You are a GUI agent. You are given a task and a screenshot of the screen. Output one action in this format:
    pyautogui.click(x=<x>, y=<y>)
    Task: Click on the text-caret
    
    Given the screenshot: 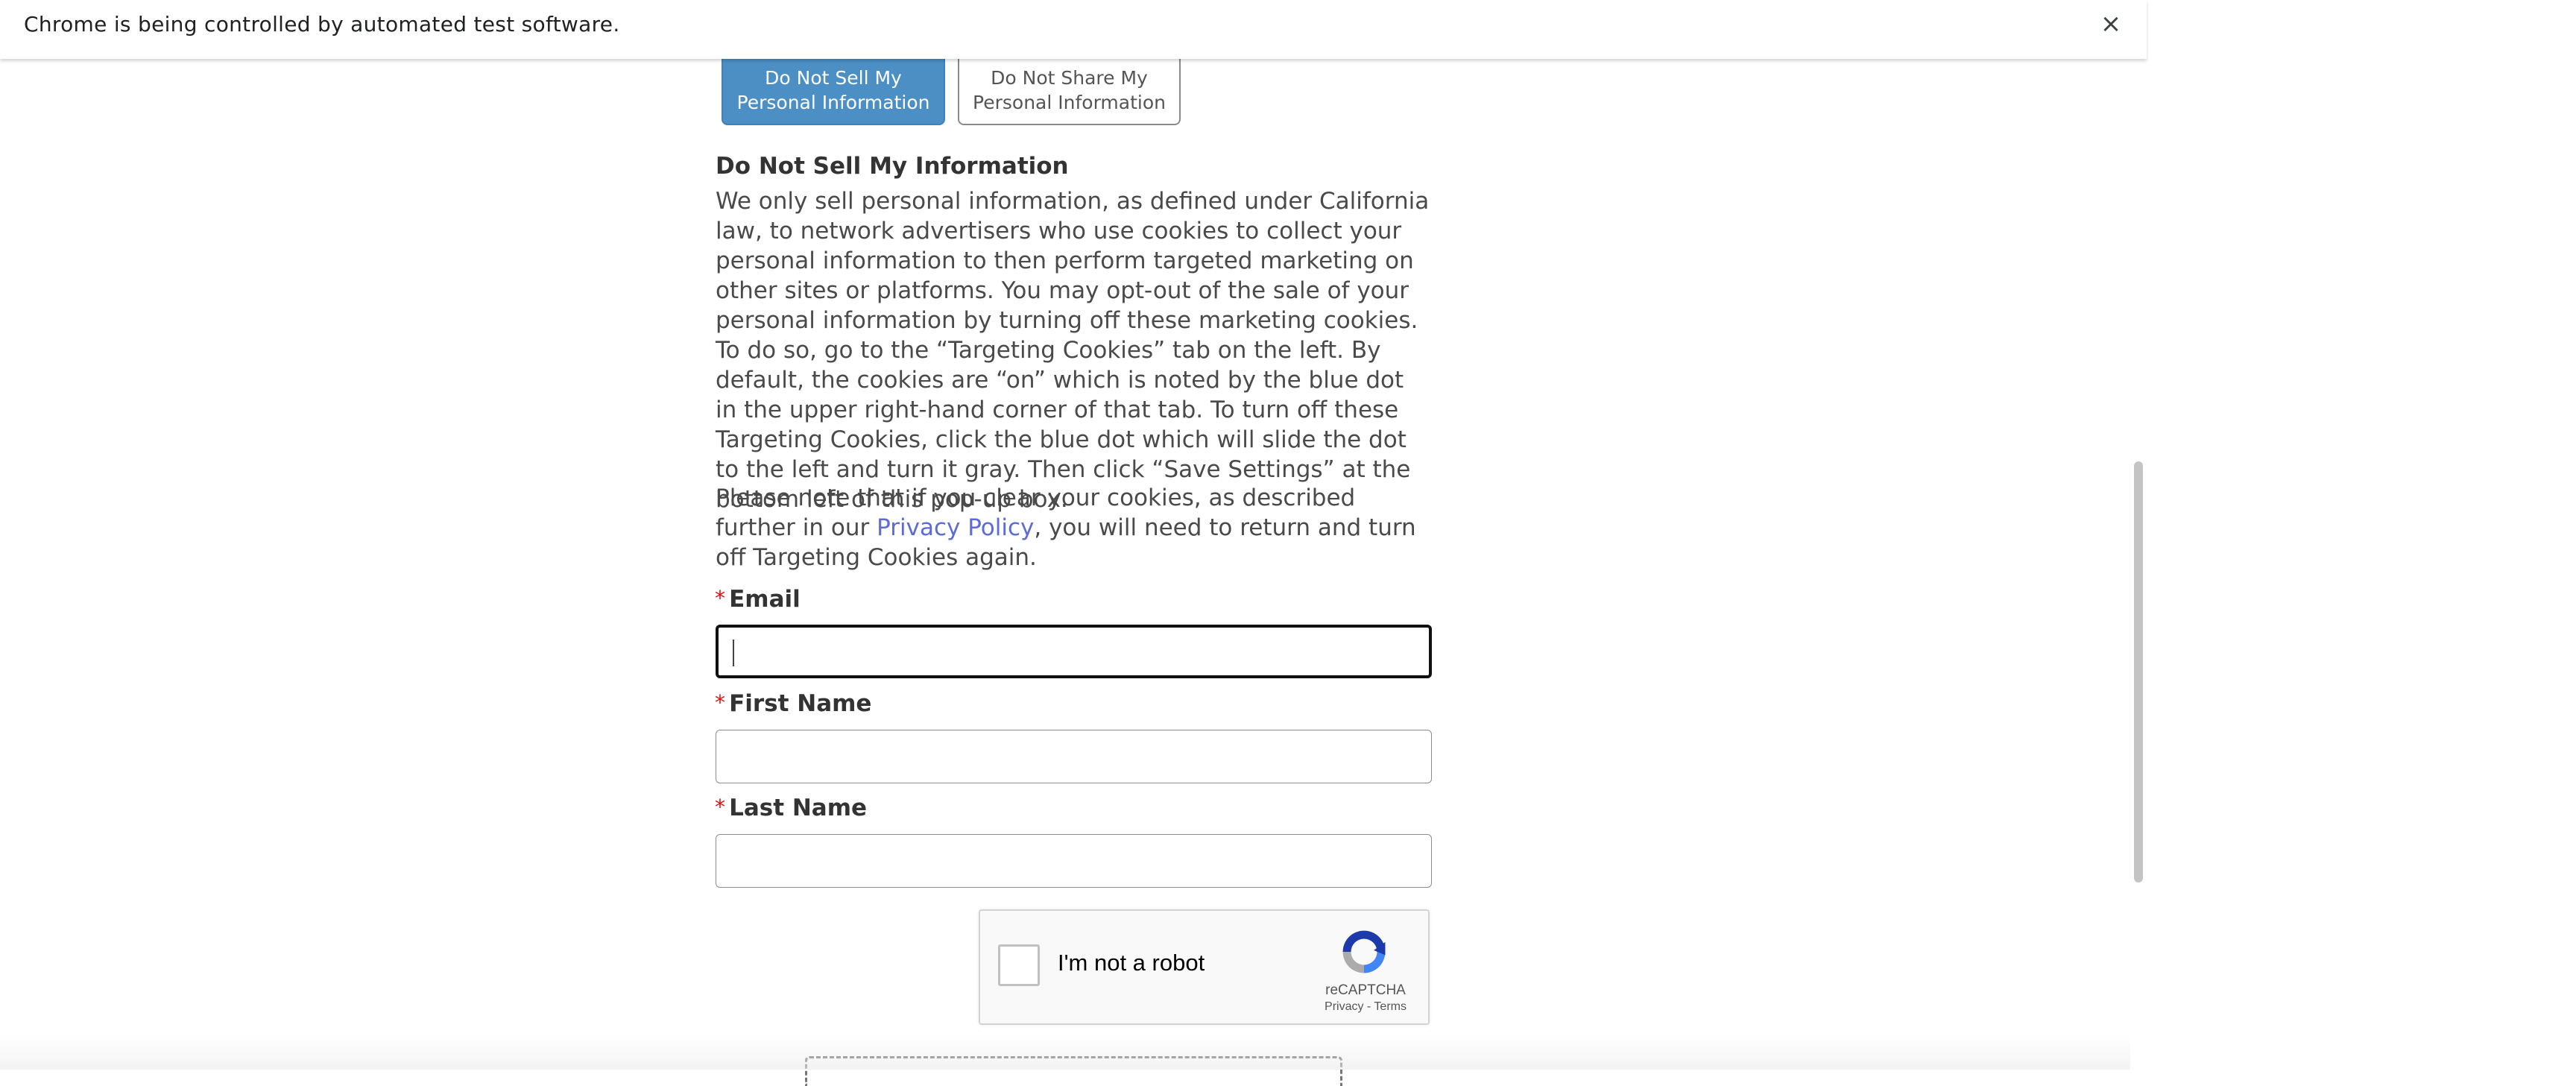 What is the action you would take?
    pyautogui.click(x=733, y=653)
    